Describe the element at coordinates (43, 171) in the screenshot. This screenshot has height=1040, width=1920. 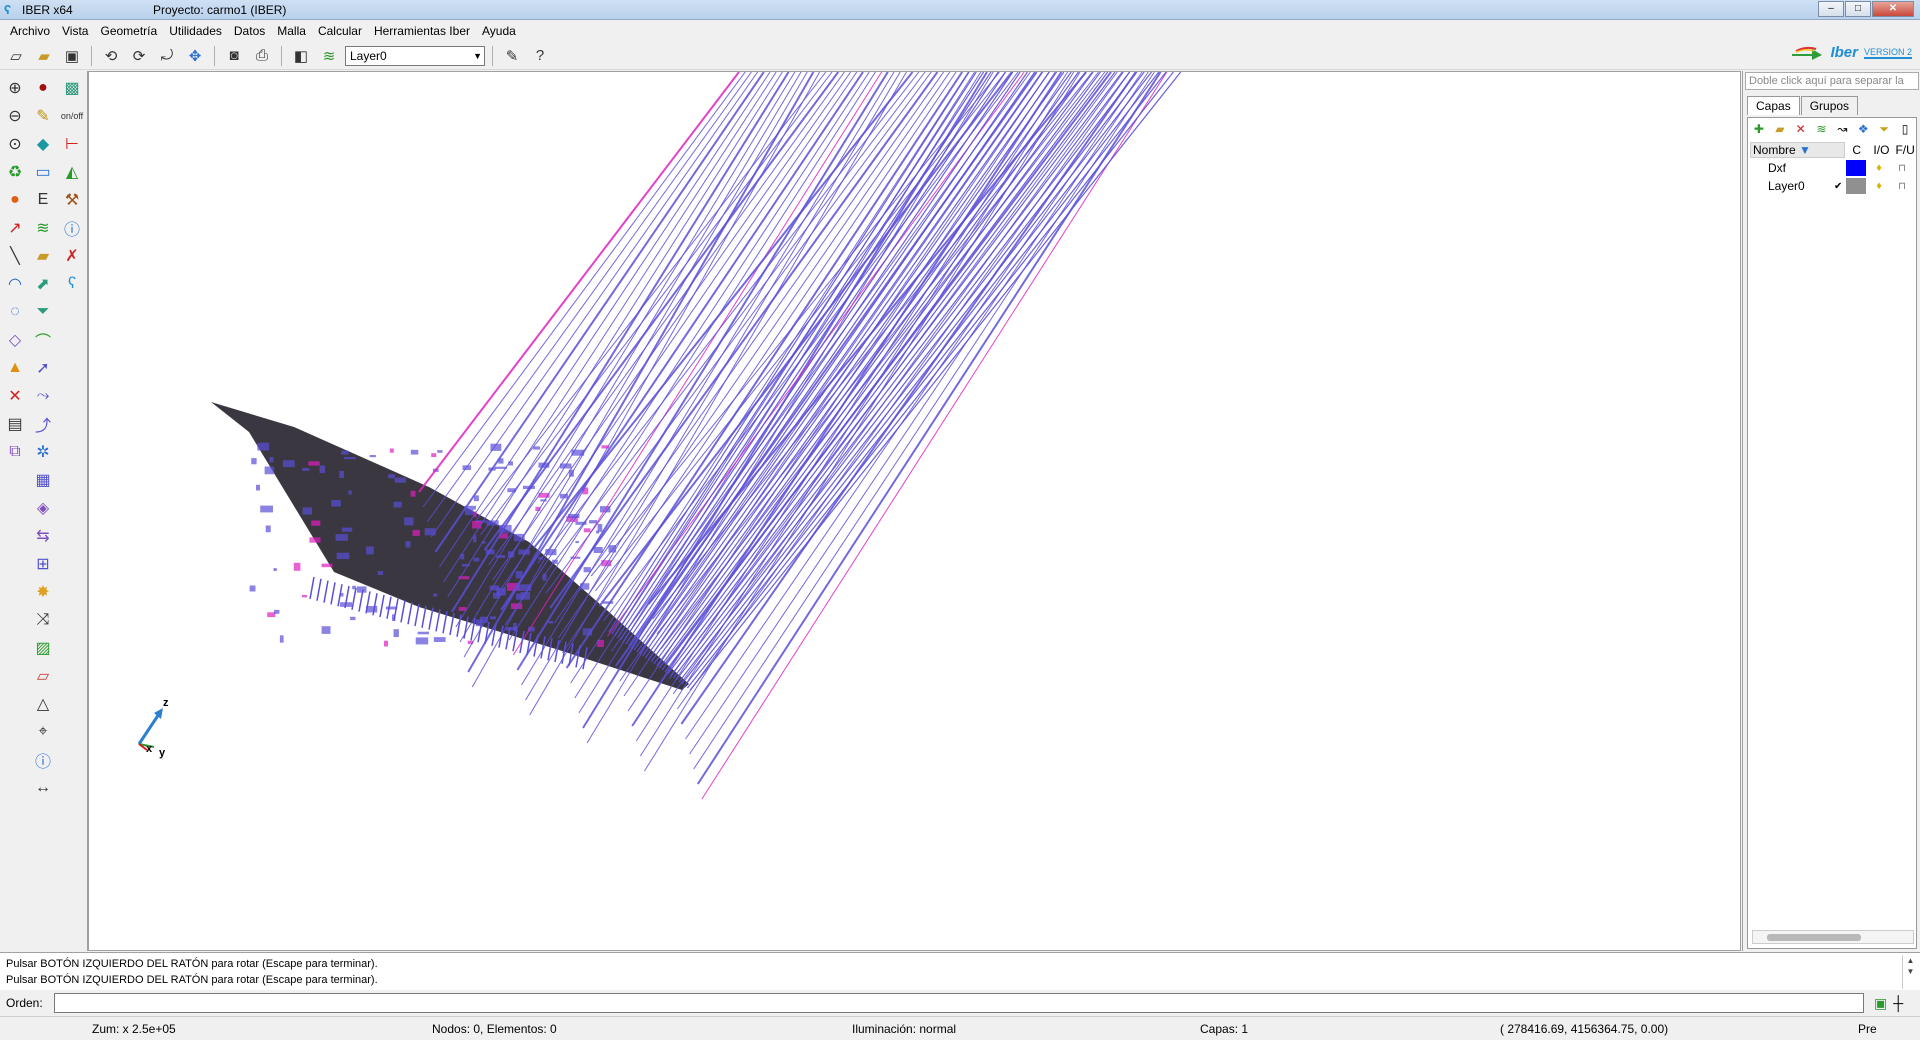
I see `mesh-quad-icon: ▭` at that location.